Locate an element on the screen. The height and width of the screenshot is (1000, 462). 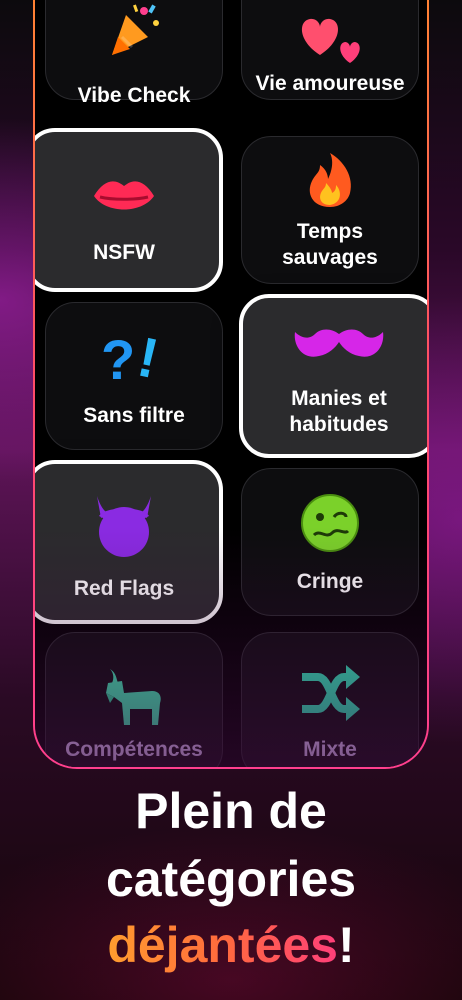
party-popper-icon is located at coordinates (134, 29).